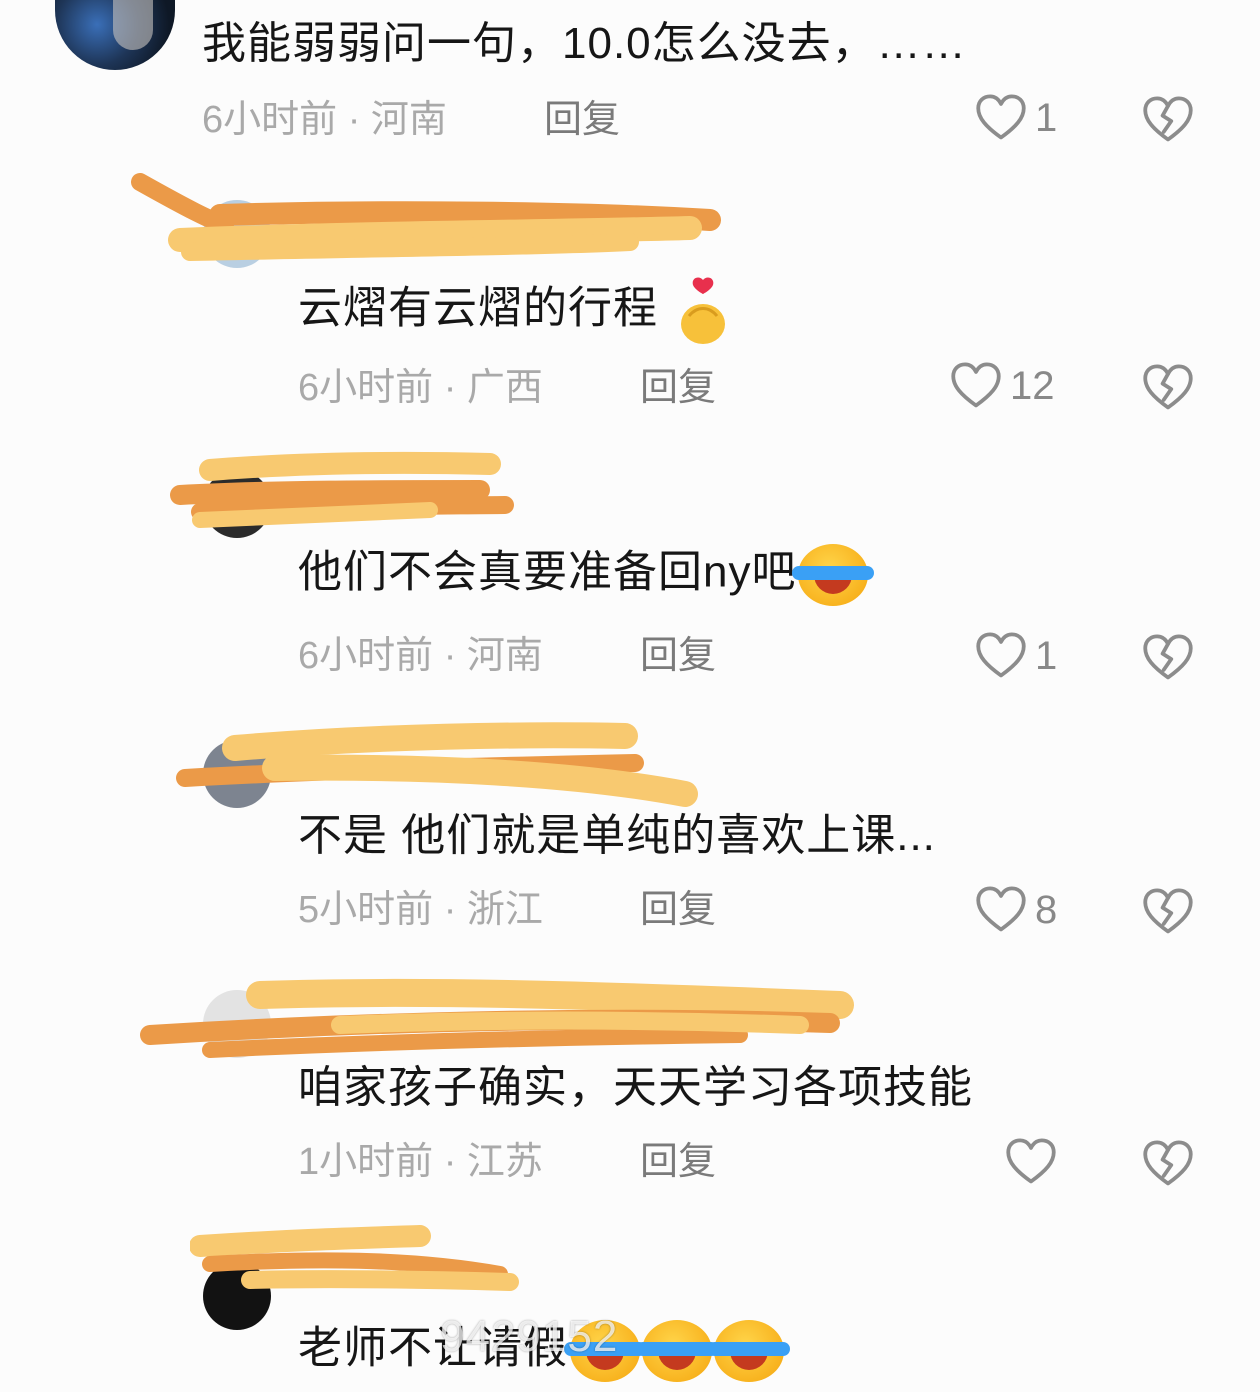 The height and width of the screenshot is (1392, 1260). What do you see at coordinates (635, 1087) in the screenshot?
I see `comment-text: 咱家孩子确实，天天学习各项技能` at bounding box center [635, 1087].